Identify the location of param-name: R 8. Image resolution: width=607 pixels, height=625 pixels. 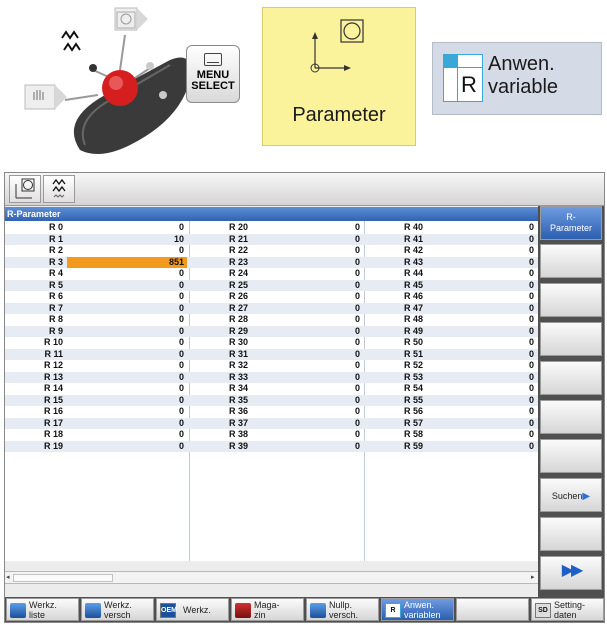
(55, 319).